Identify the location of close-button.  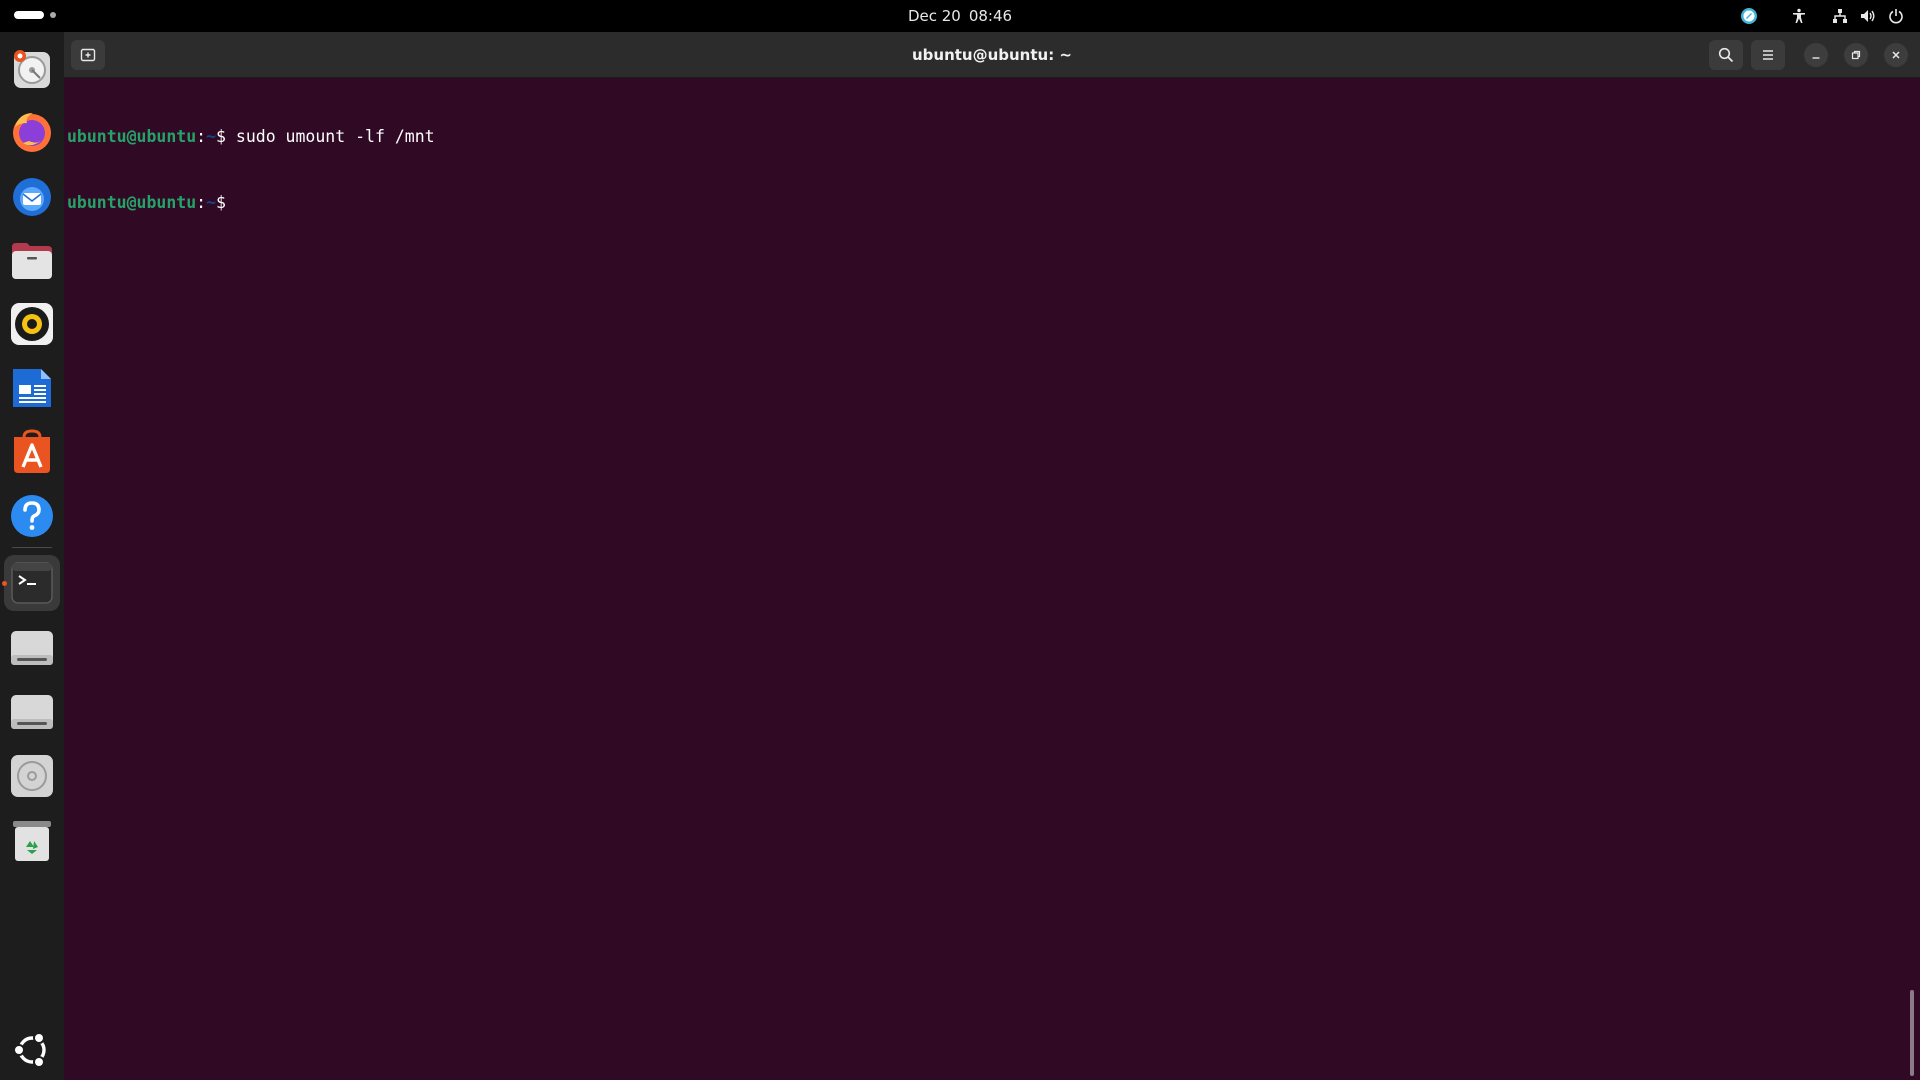
(1896, 55).